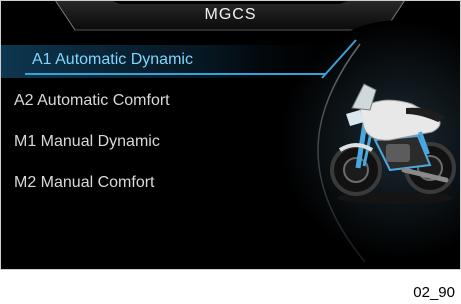  I want to click on menu-item-a2-automatic-comfort: A2 Automatic Comfort, so click(92, 101).